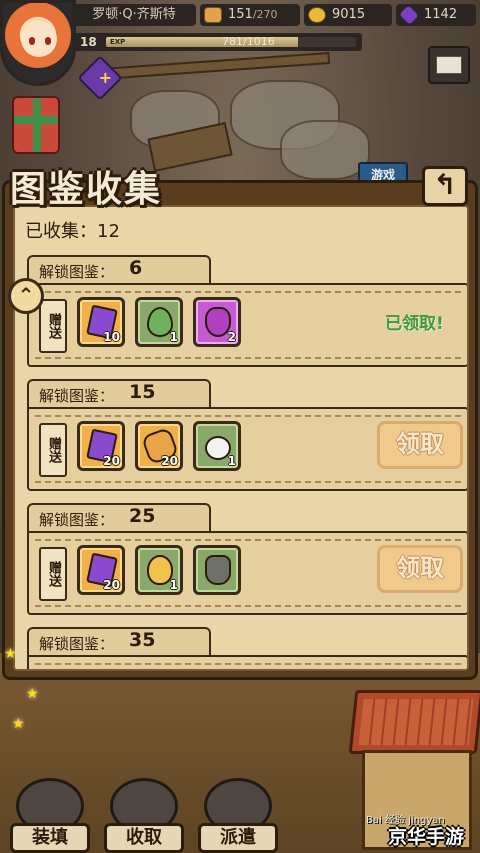 This screenshot has width=480, height=853. I want to click on gold-count: 9015, so click(349, 14).